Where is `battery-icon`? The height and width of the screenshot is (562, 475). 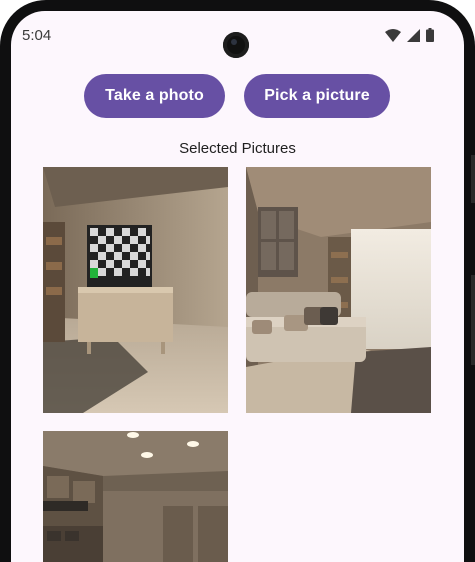 battery-icon is located at coordinates (430, 35).